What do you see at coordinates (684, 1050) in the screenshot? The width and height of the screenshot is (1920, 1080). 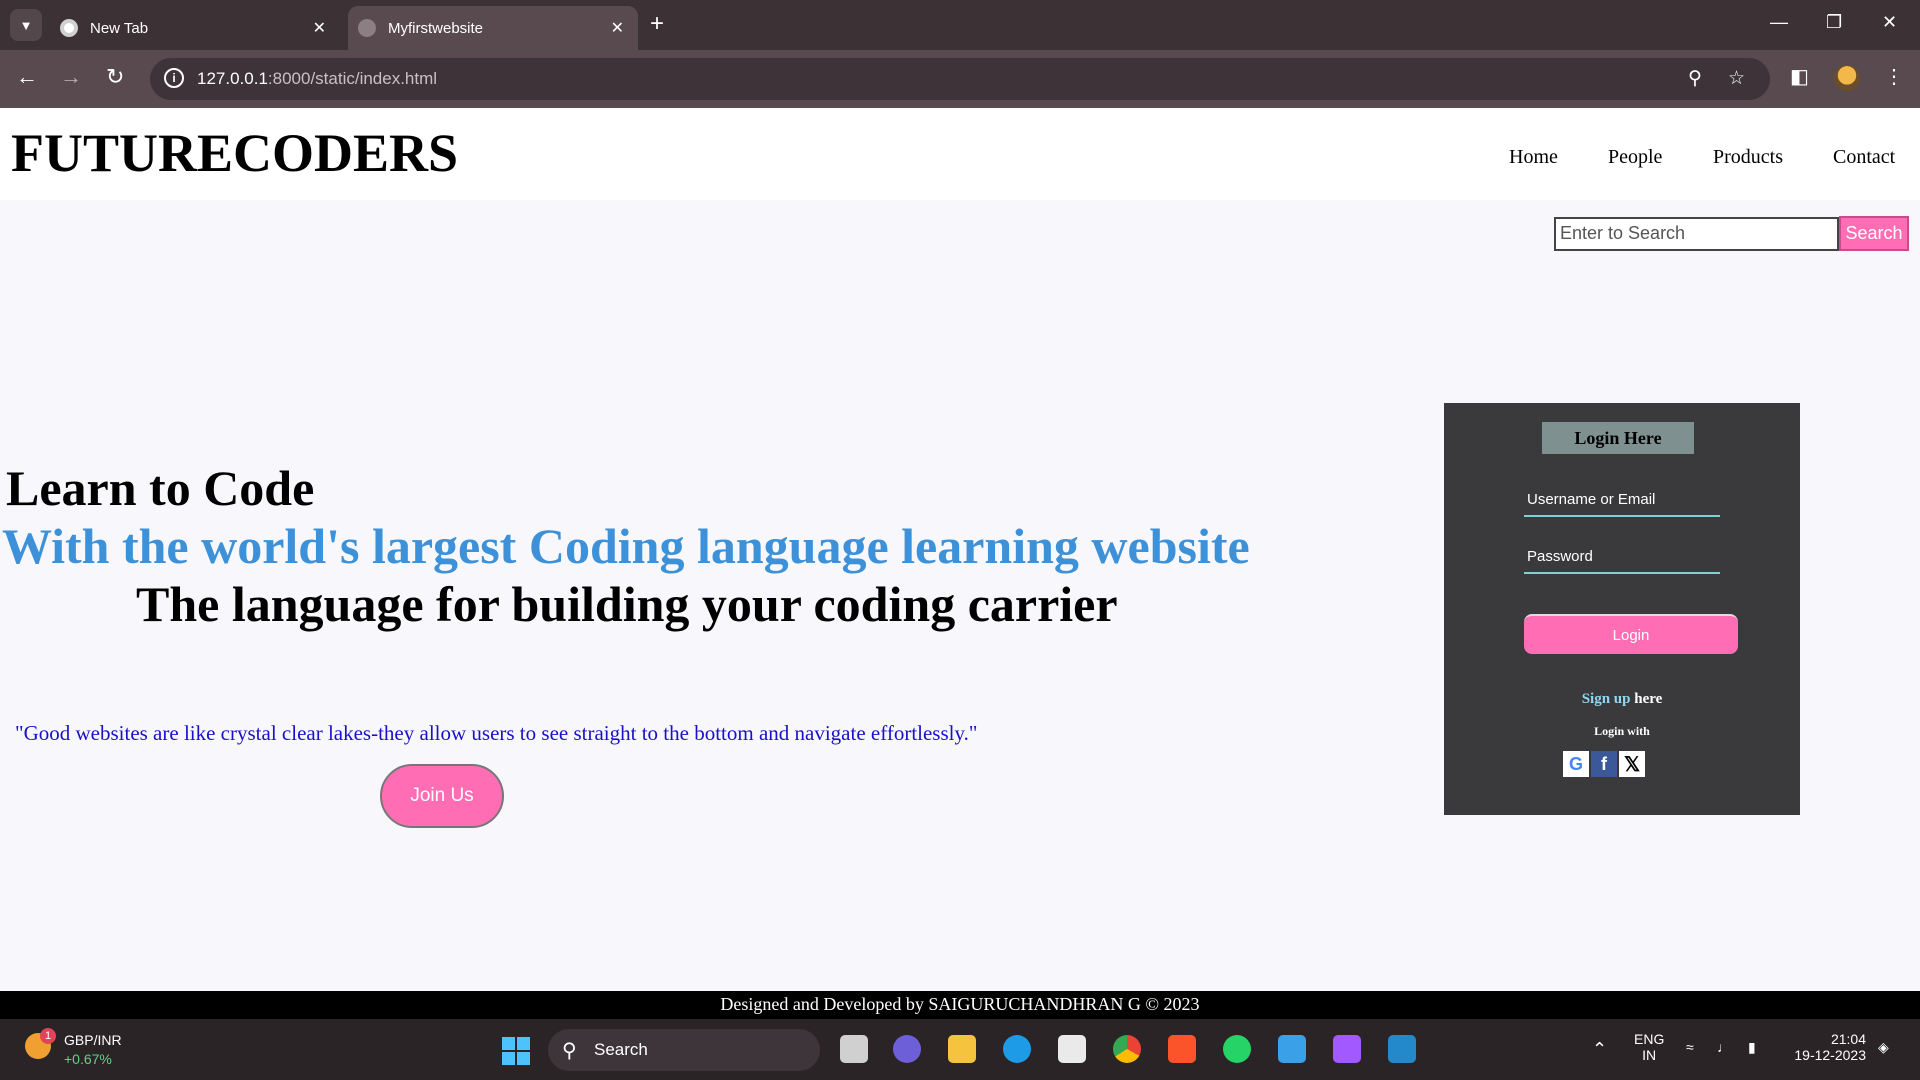 I see `taskbar-search: ⚲ Search` at bounding box center [684, 1050].